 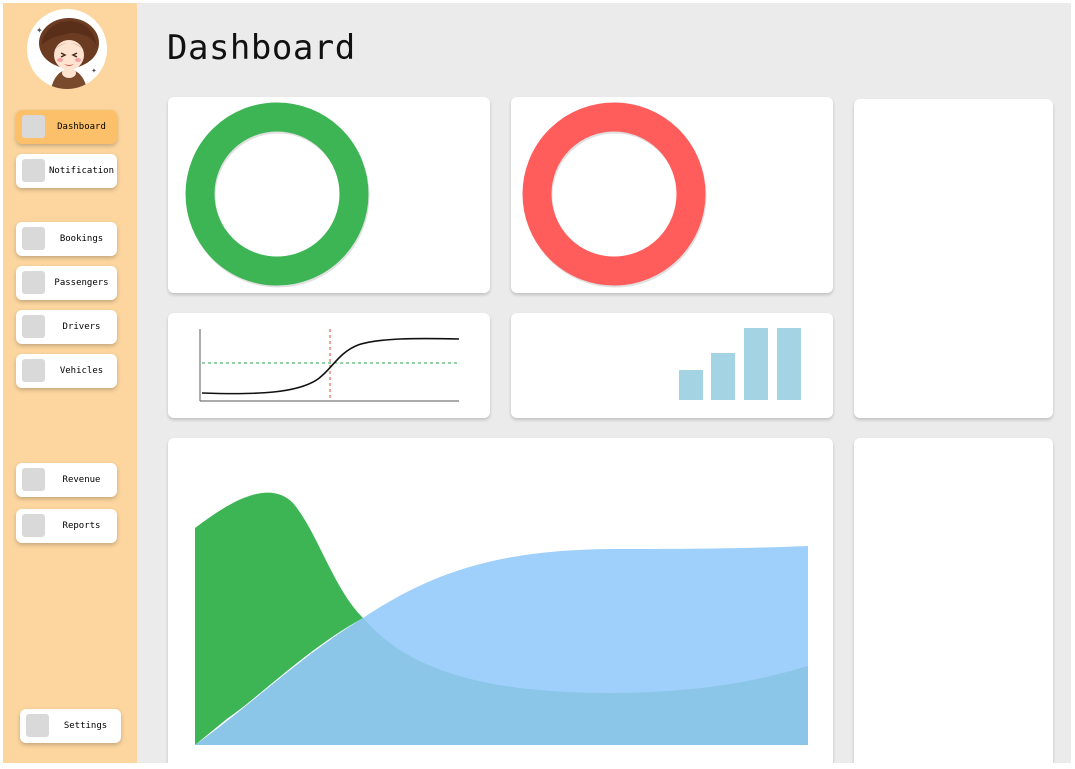 I want to click on avatar: ✦ ✦, so click(x=67, y=49).